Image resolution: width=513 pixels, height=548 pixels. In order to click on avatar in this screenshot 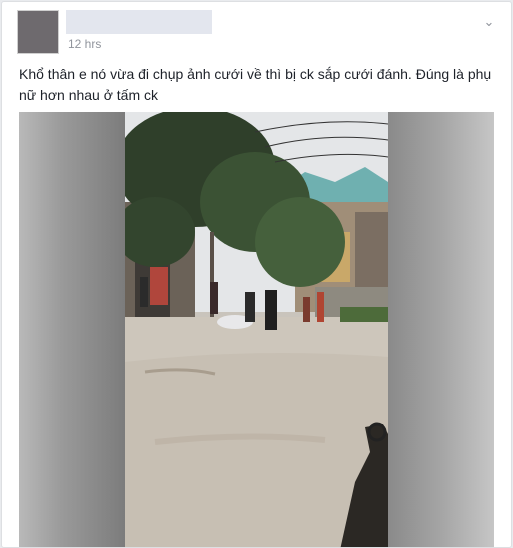, I will do `click(38, 32)`.